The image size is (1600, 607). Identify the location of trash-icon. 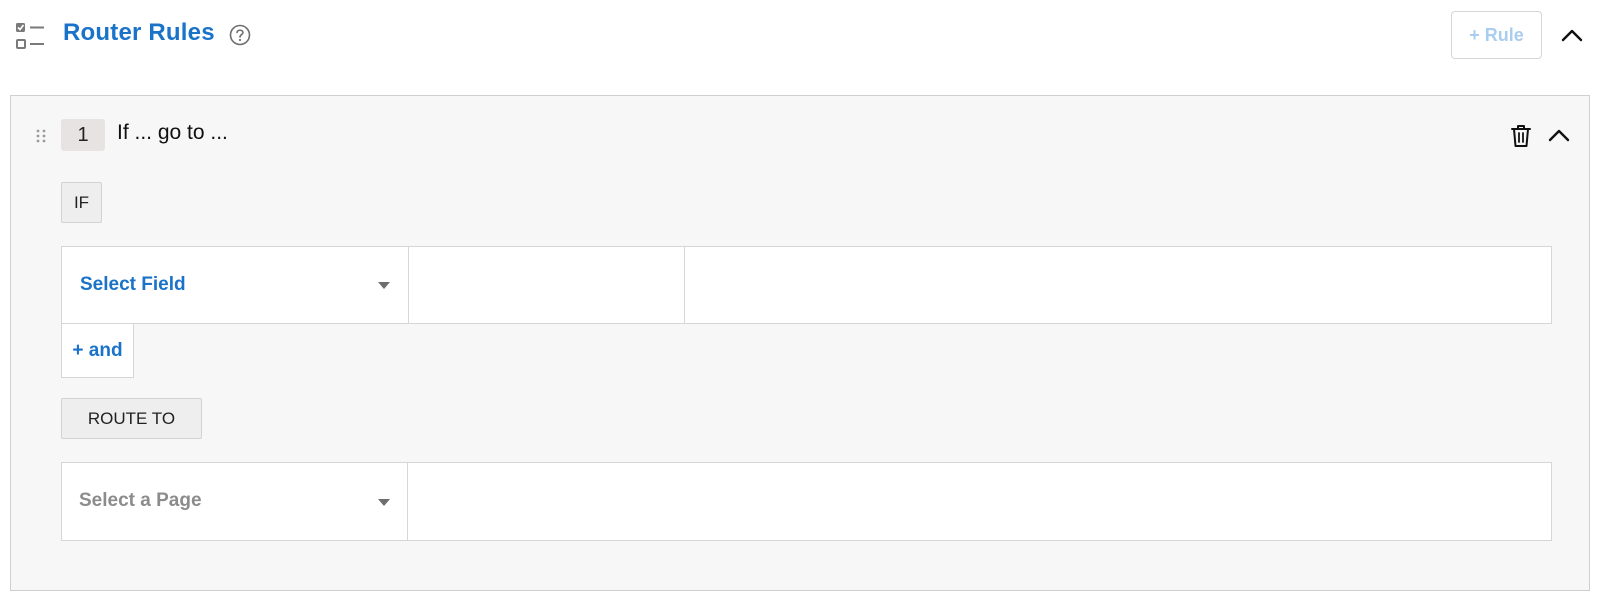
(1521, 136).